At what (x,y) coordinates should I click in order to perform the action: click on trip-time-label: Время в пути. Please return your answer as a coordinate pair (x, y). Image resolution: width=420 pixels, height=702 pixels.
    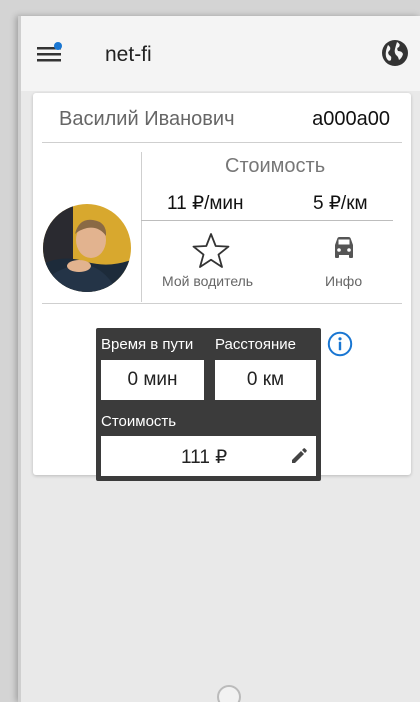
    Looking at the image, I should click on (147, 344).